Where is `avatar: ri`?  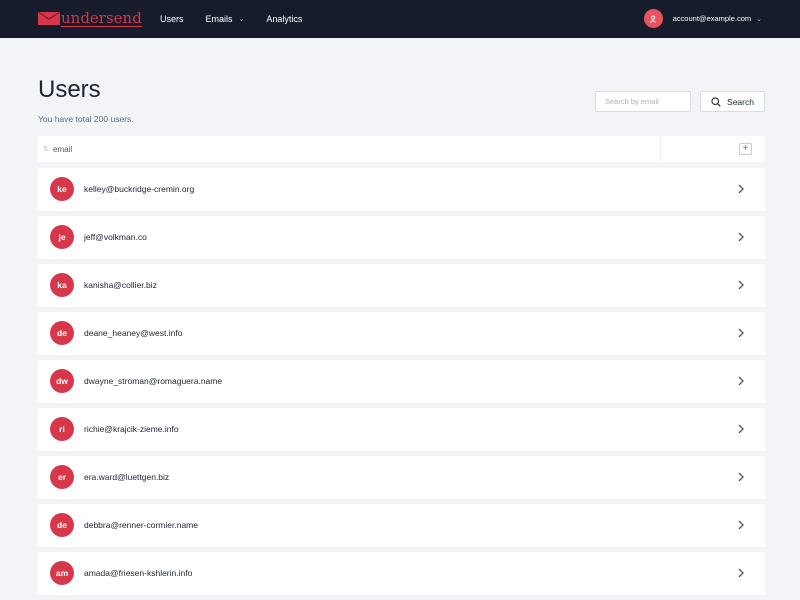 avatar: ri is located at coordinates (62, 429).